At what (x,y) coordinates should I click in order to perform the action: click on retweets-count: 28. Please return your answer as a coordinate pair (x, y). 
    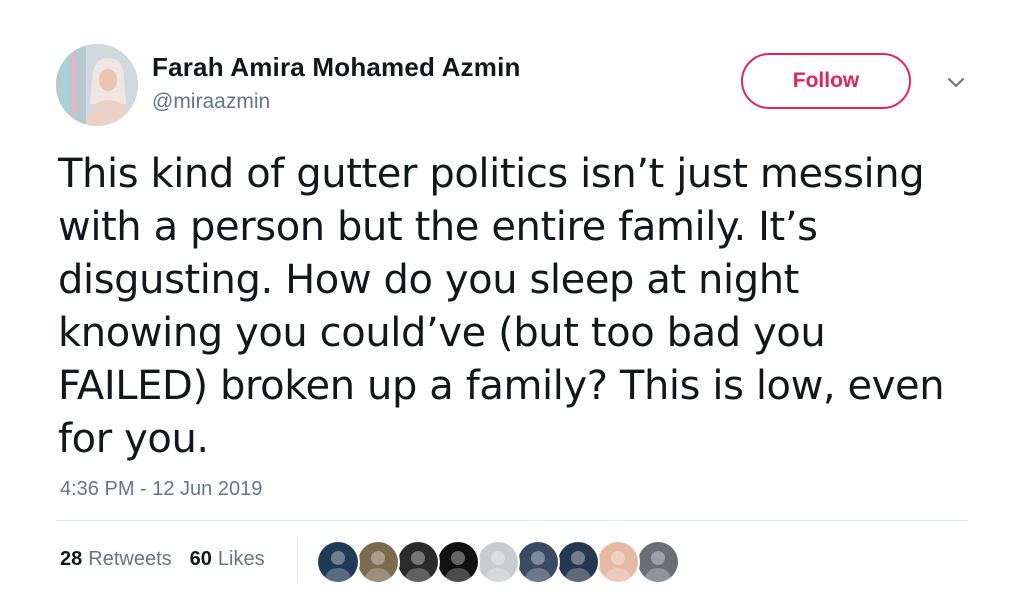
    Looking at the image, I should click on (71, 559).